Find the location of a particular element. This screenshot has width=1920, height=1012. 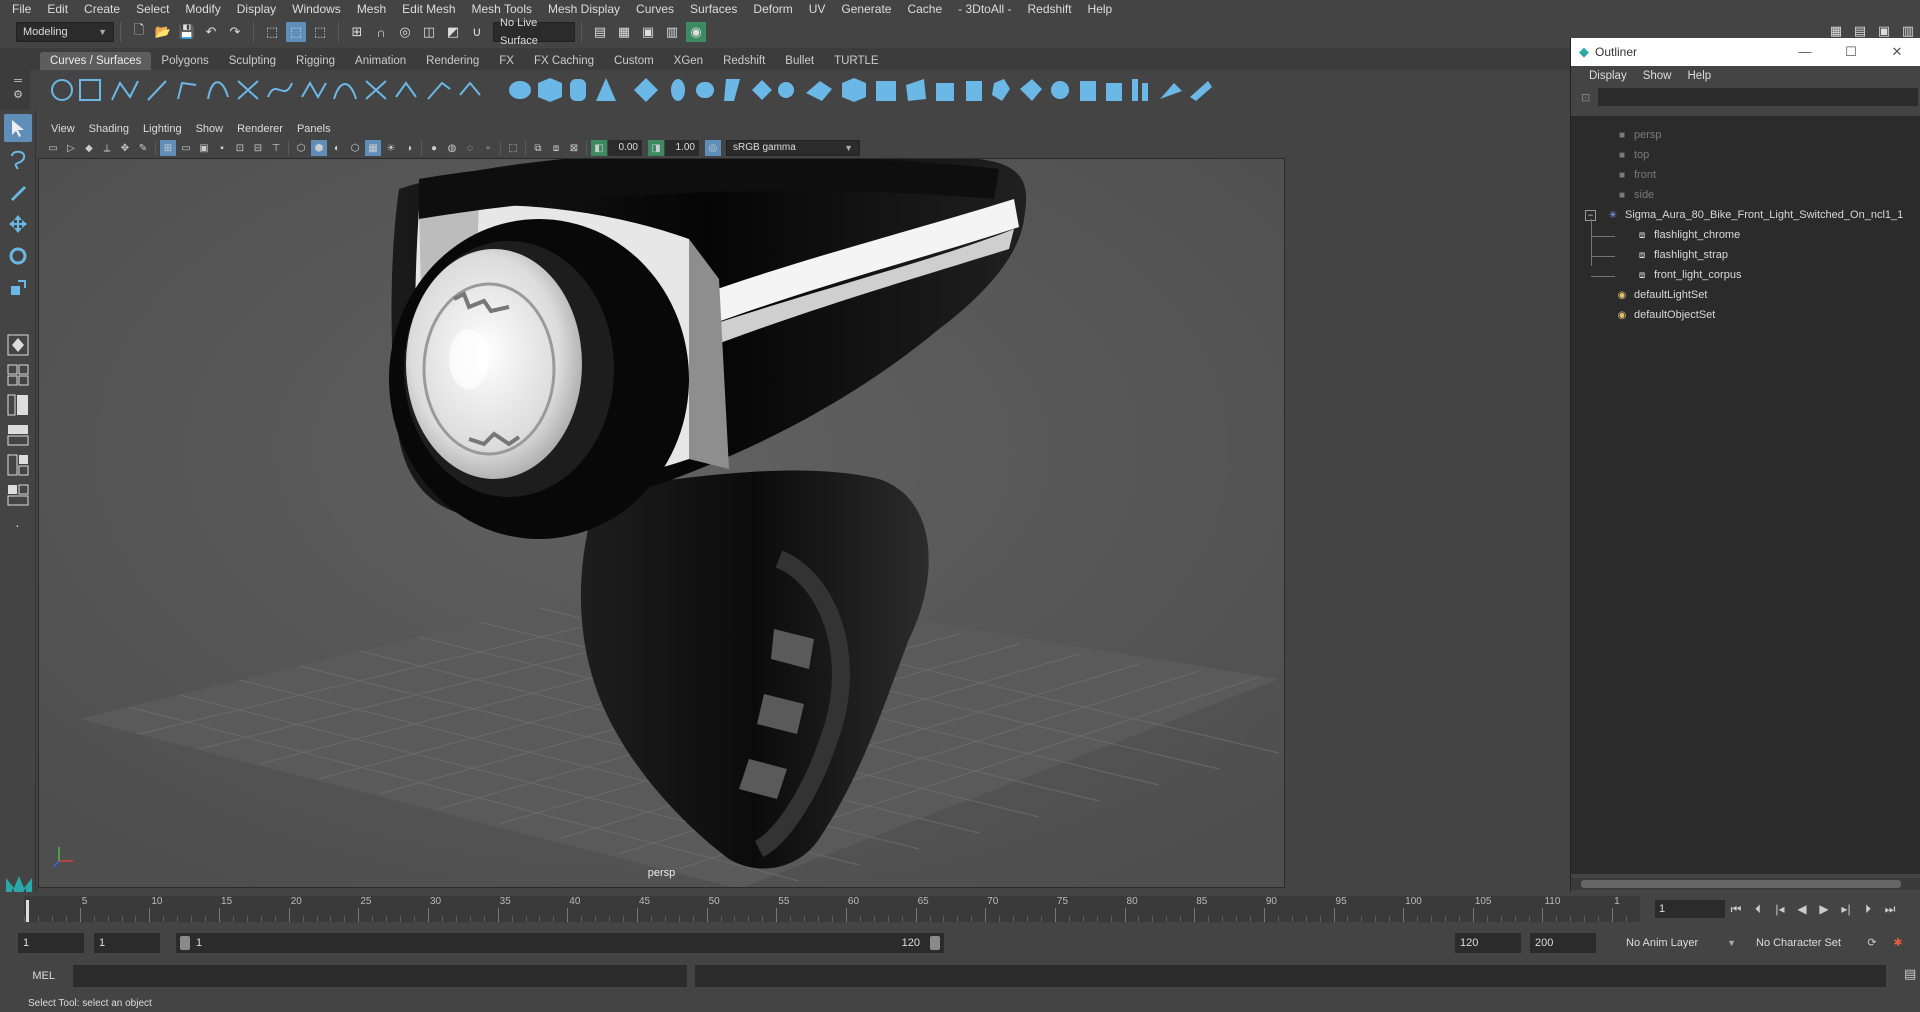

menu-item-generate: Generate is located at coordinates (866, 9).